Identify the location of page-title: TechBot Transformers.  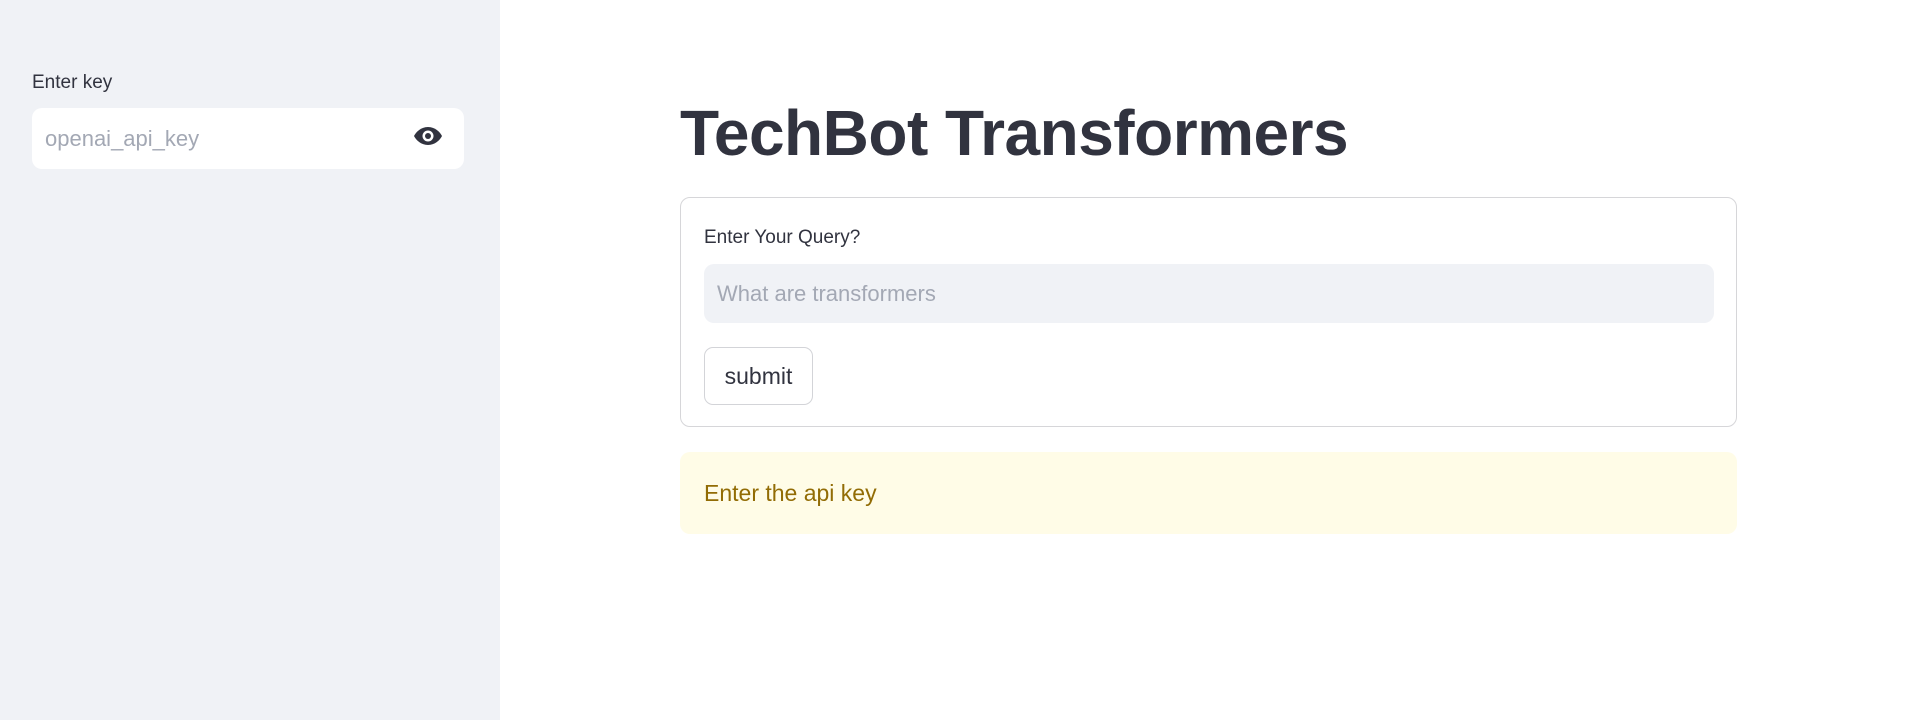
(1014, 133).